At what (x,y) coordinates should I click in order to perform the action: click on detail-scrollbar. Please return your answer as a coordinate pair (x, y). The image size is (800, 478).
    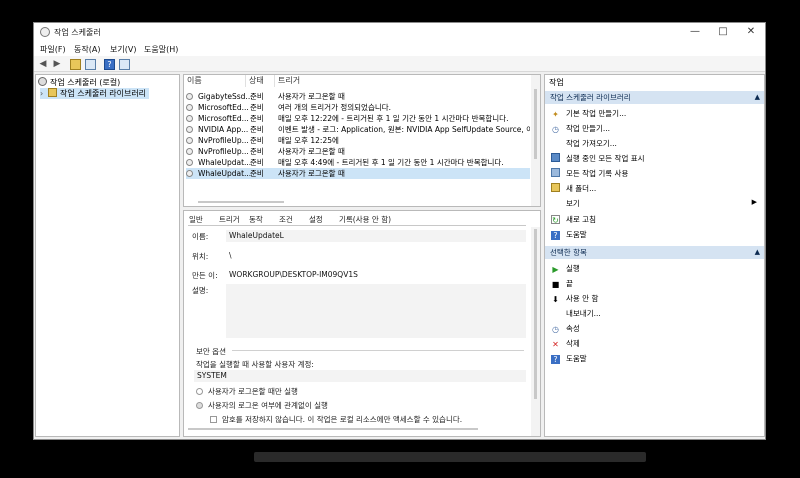
    Looking at the image, I should click on (535, 331).